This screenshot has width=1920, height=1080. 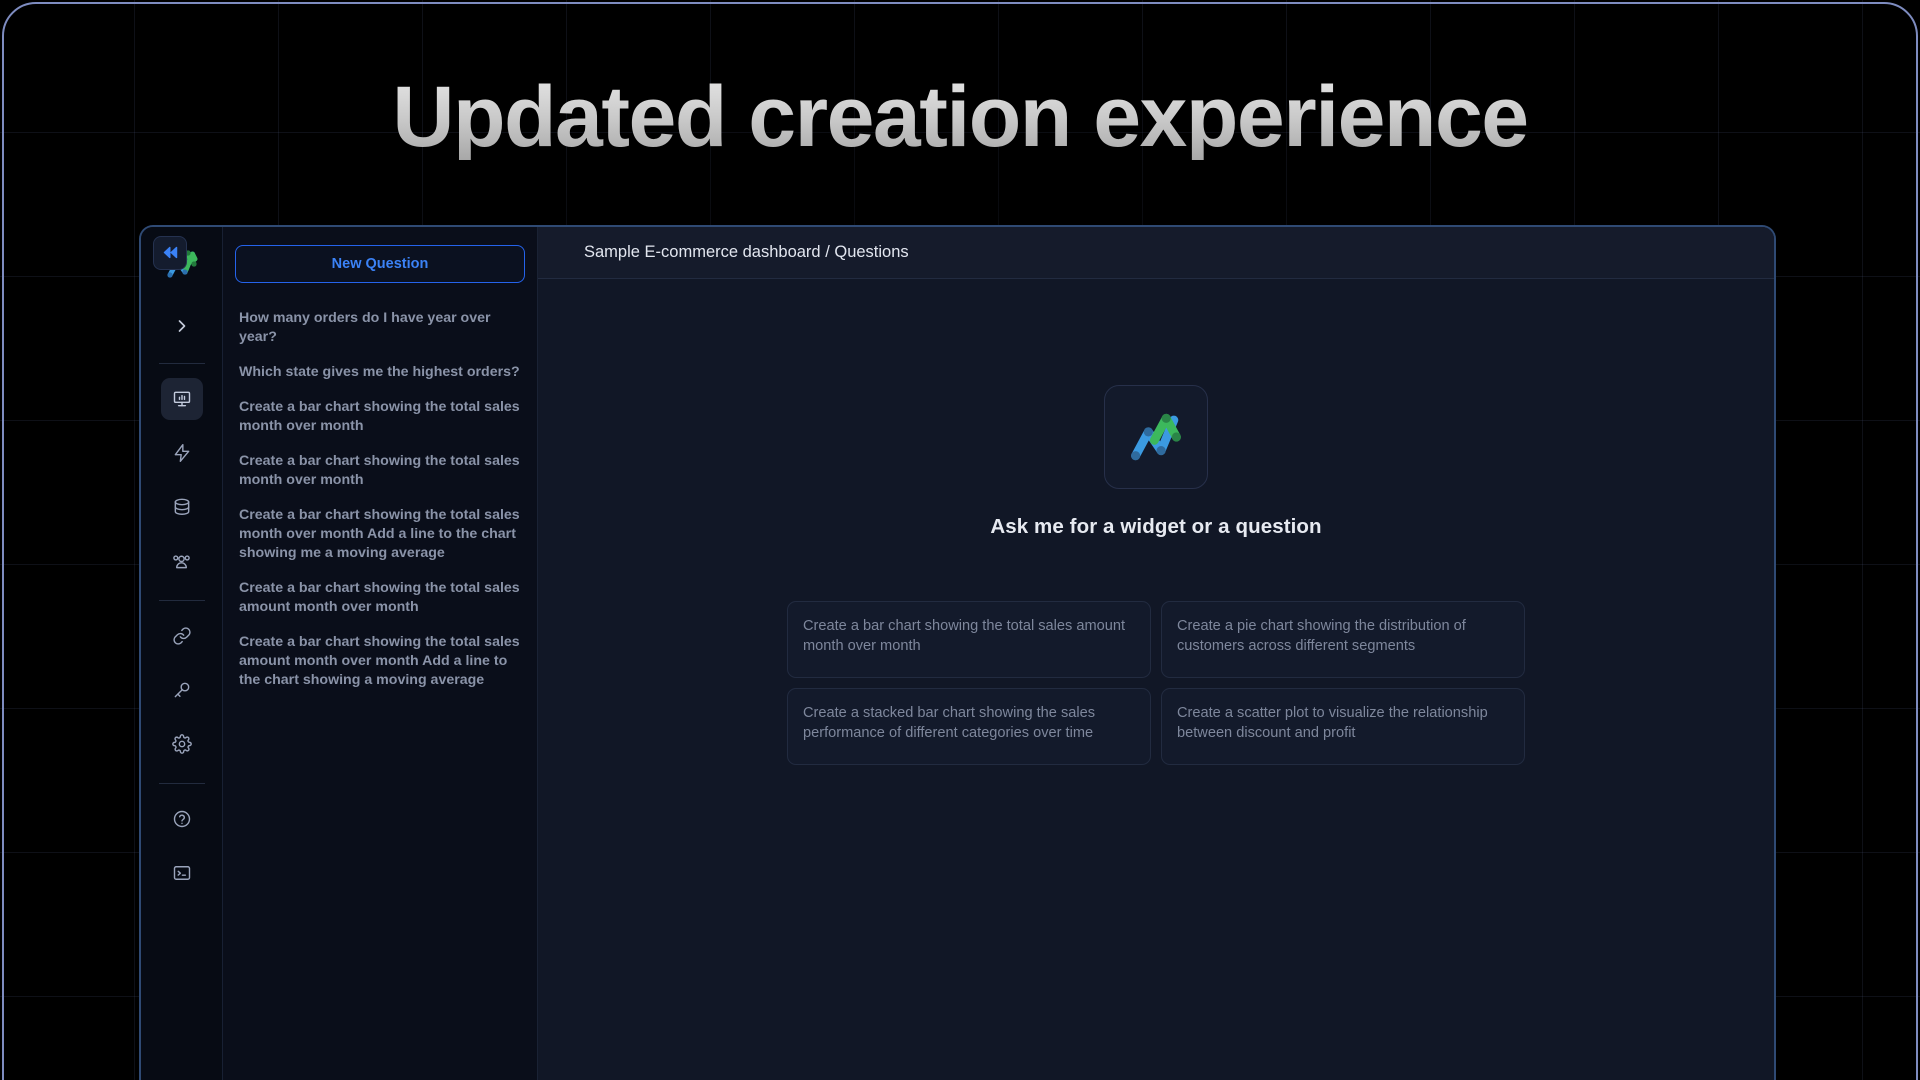 I want to click on rail-divider-bottom, so click(x=181, y=783).